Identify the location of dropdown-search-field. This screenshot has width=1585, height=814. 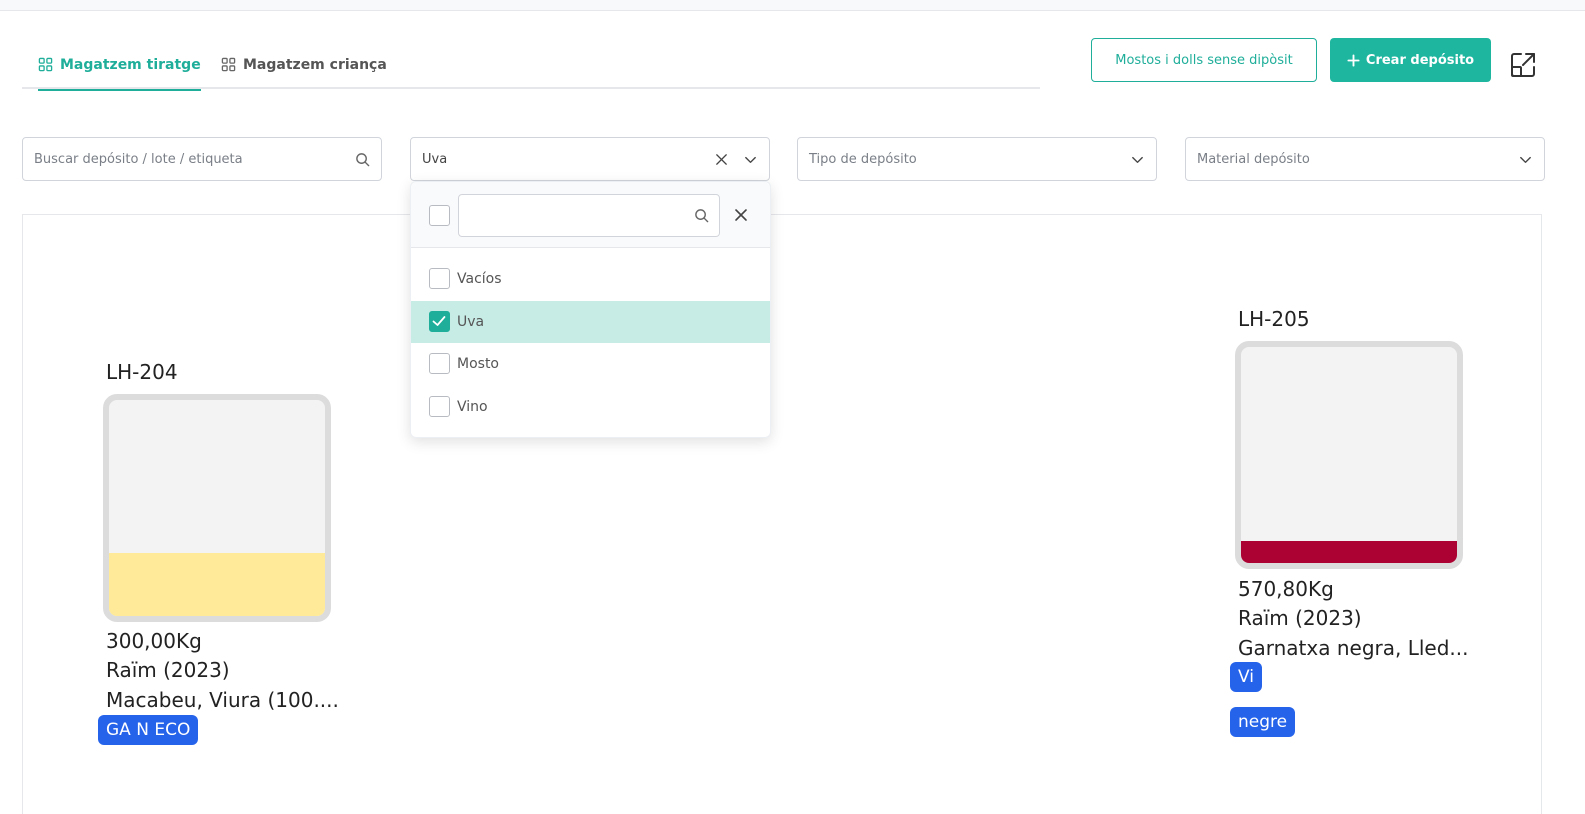
(589, 215).